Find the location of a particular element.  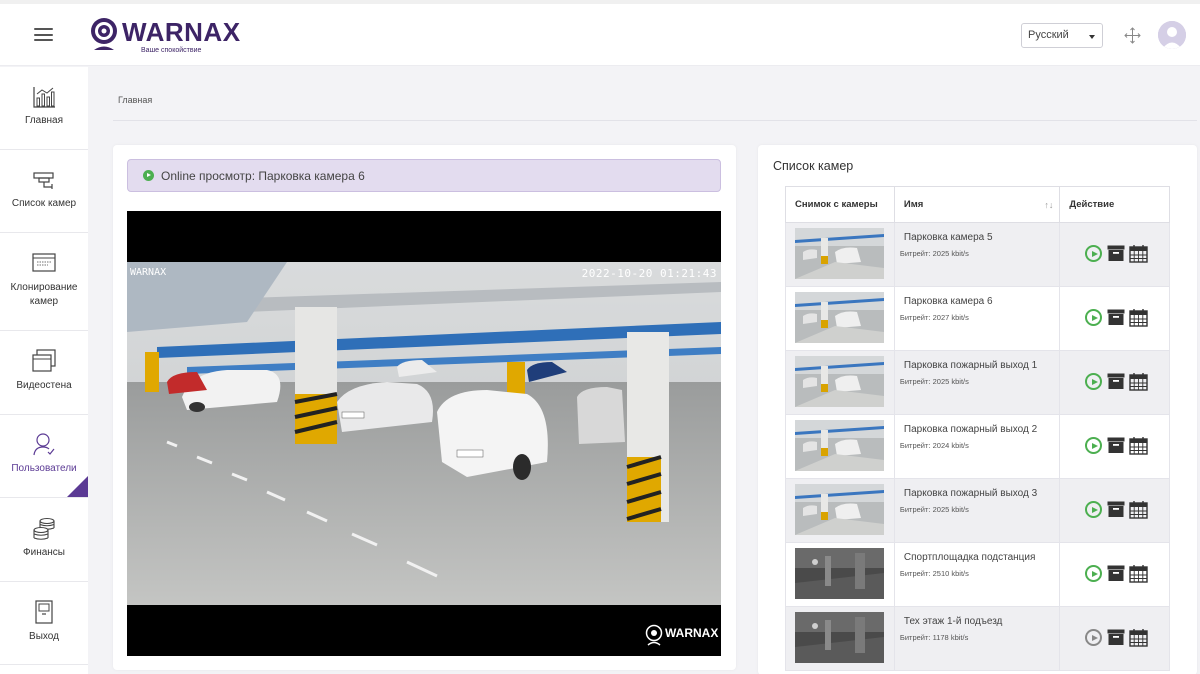

sidebar-item-finance: Финансы is located at coordinates (44, 540).